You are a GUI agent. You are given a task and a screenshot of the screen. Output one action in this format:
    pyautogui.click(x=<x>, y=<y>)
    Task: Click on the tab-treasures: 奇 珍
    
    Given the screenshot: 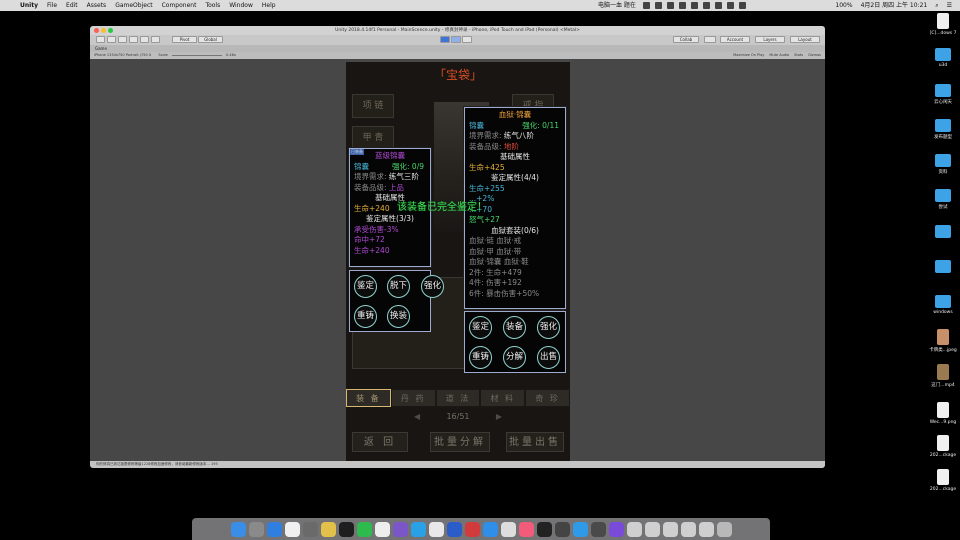 What is the action you would take?
    pyautogui.click(x=547, y=398)
    